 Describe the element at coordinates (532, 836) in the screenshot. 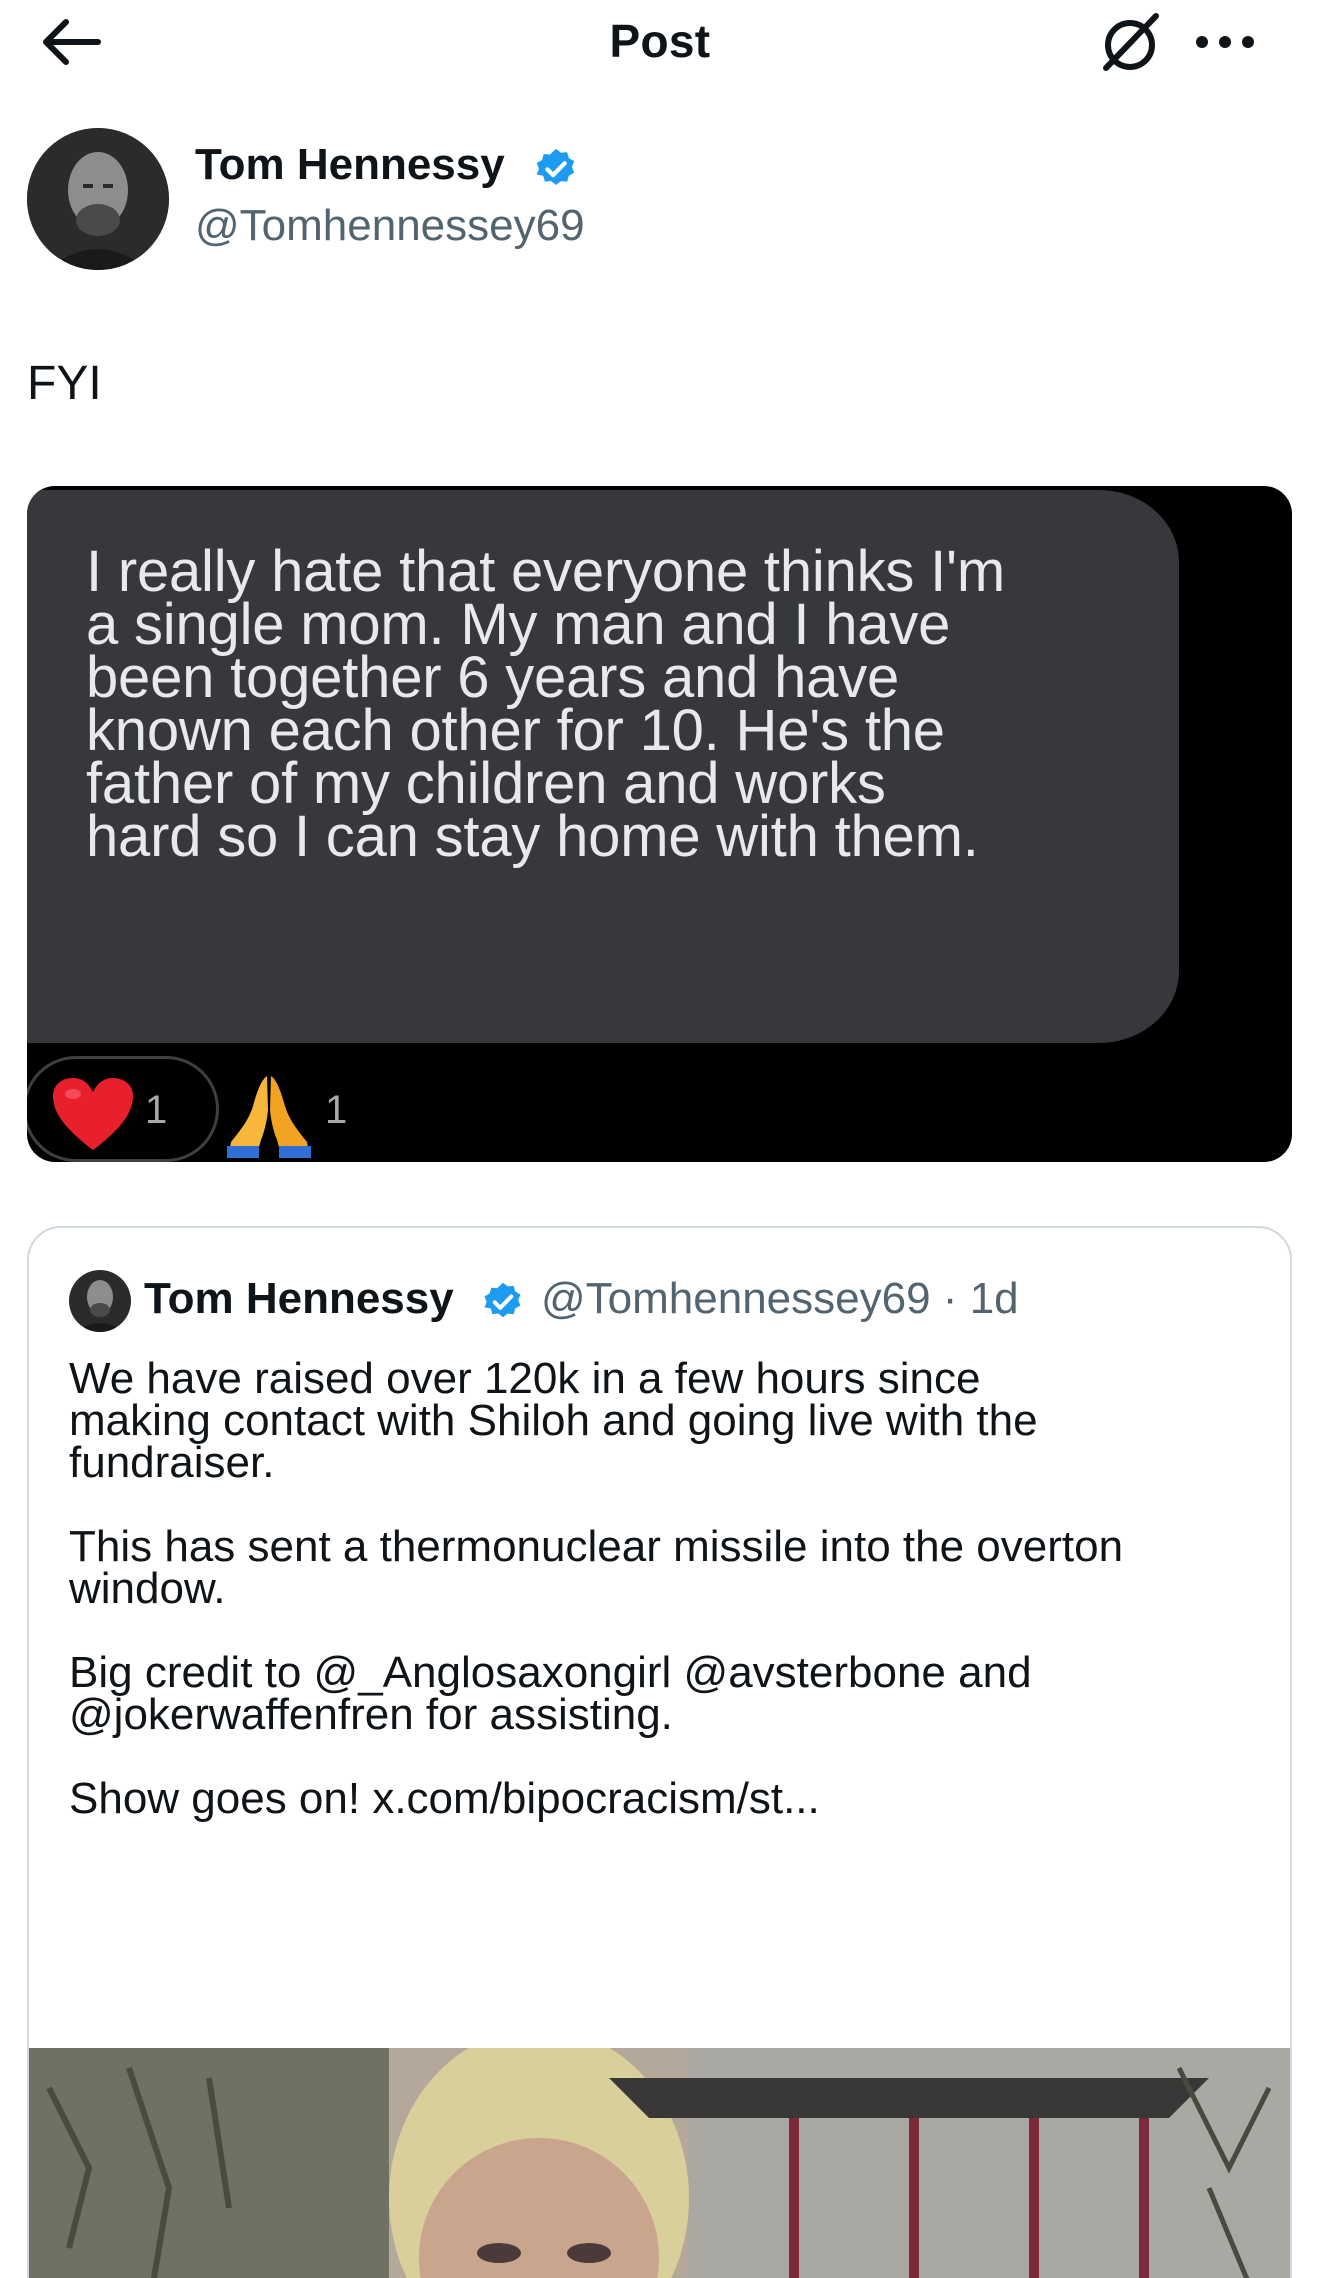

I see `message-line: hard so I can stay home with them.` at that location.